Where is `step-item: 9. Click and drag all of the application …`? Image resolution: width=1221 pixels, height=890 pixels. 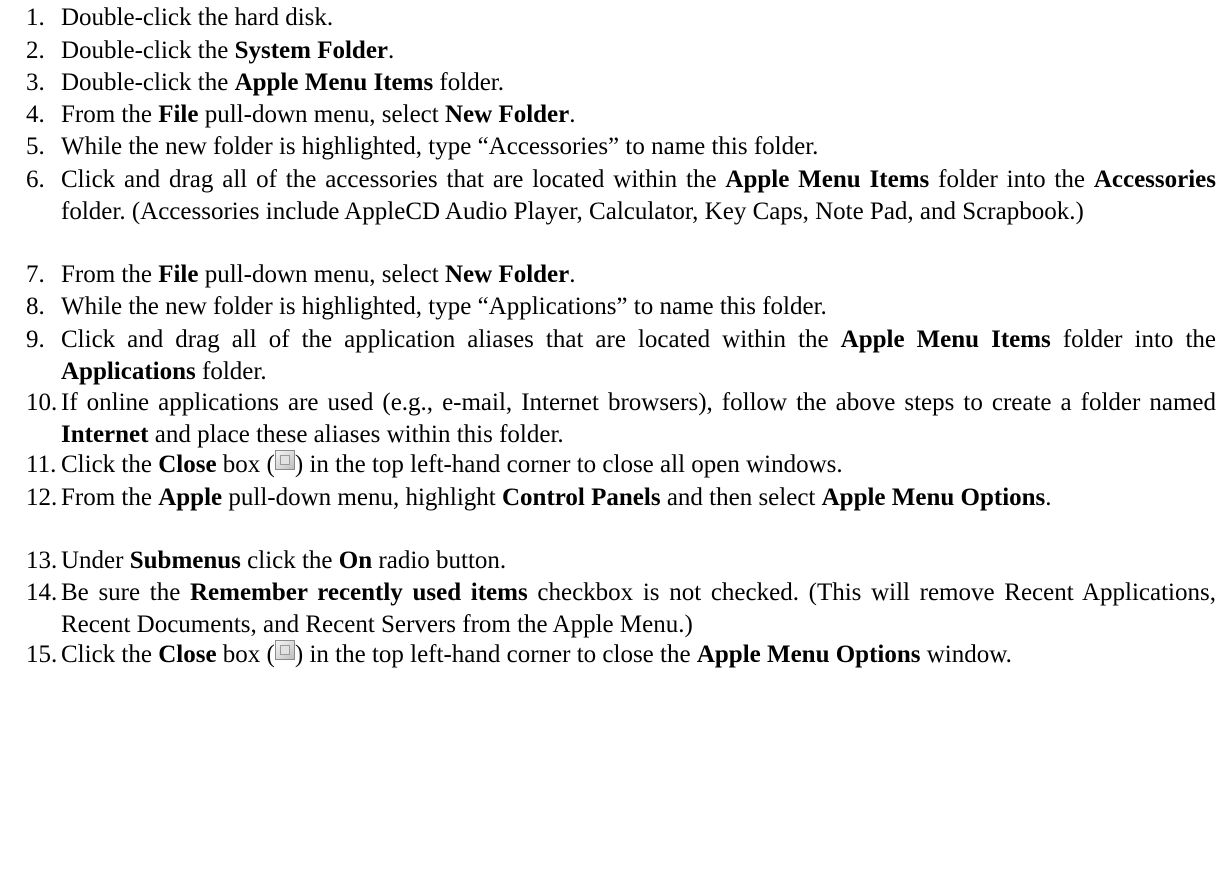 step-item: 9. Click and drag all of the application … is located at coordinates (621, 356).